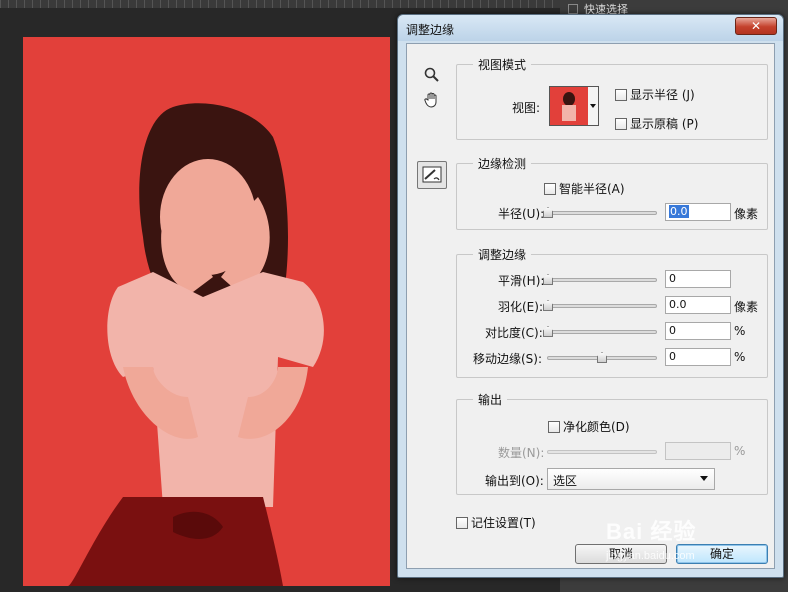 The height and width of the screenshot is (592, 788). Describe the element at coordinates (698, 212) in the screenshot. I see `radius-input: 0.0` at that location.